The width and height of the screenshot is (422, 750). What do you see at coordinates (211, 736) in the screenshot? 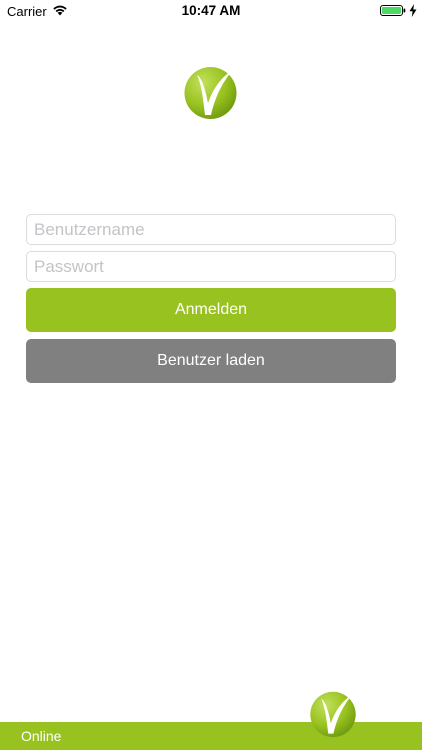
I see `footer-bar: Online` at bounding box center [211, 736].